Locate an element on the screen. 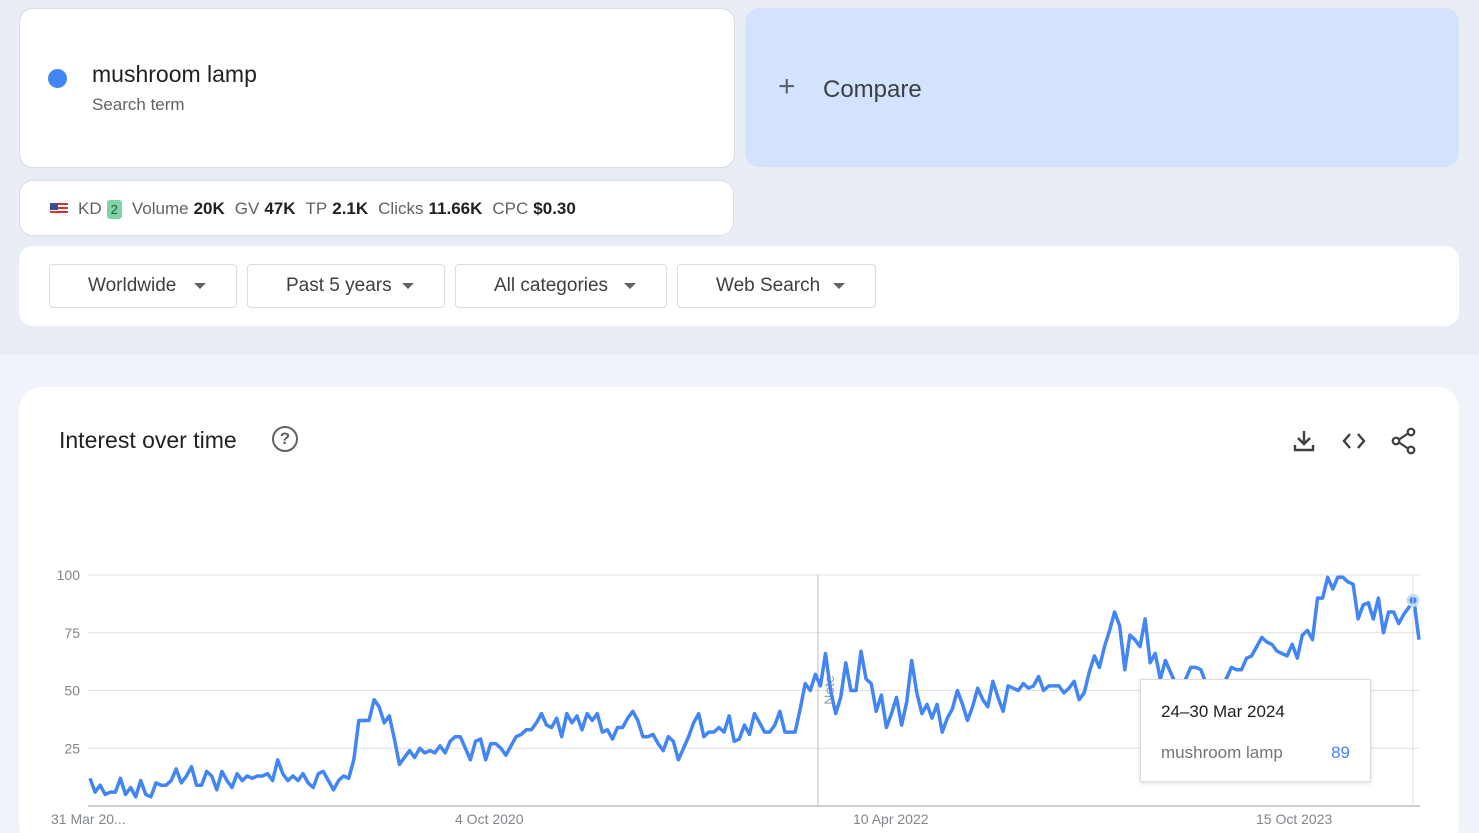 This screenshot has height=833, width=1479. data-tooltip: 24–30 Mar 2024 mushroom lamp 89 is located at coordinates (1255, 730).